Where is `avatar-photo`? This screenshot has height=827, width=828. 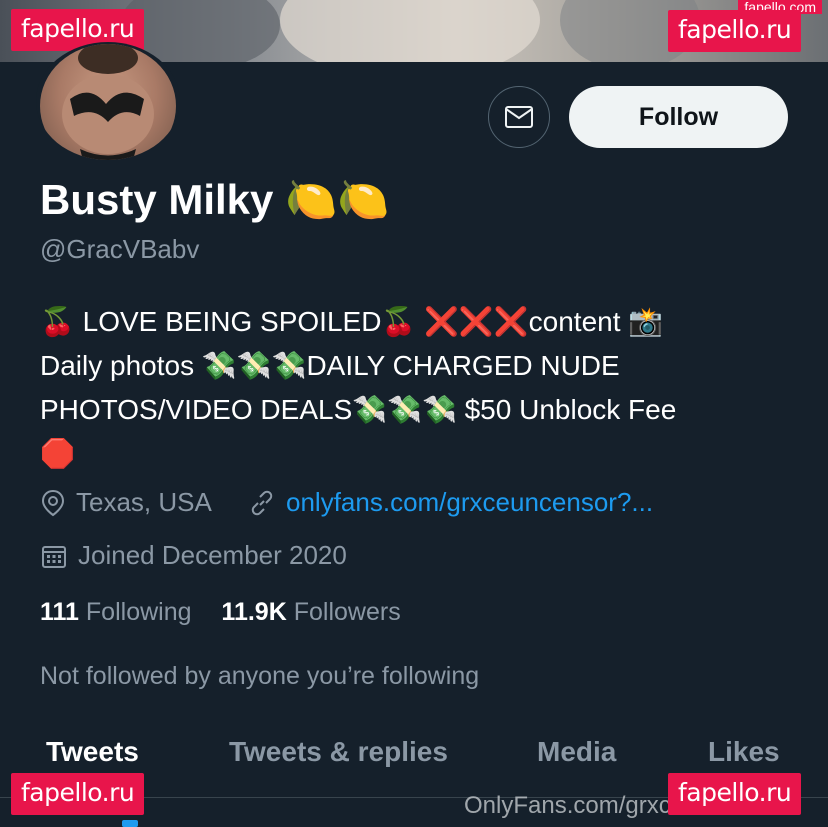
avatar-photo is located at coordinates (108, 102).